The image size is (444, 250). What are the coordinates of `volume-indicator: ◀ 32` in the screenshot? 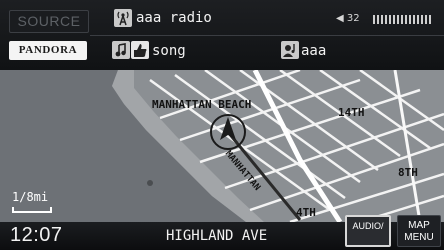 It's located at (348, 18).